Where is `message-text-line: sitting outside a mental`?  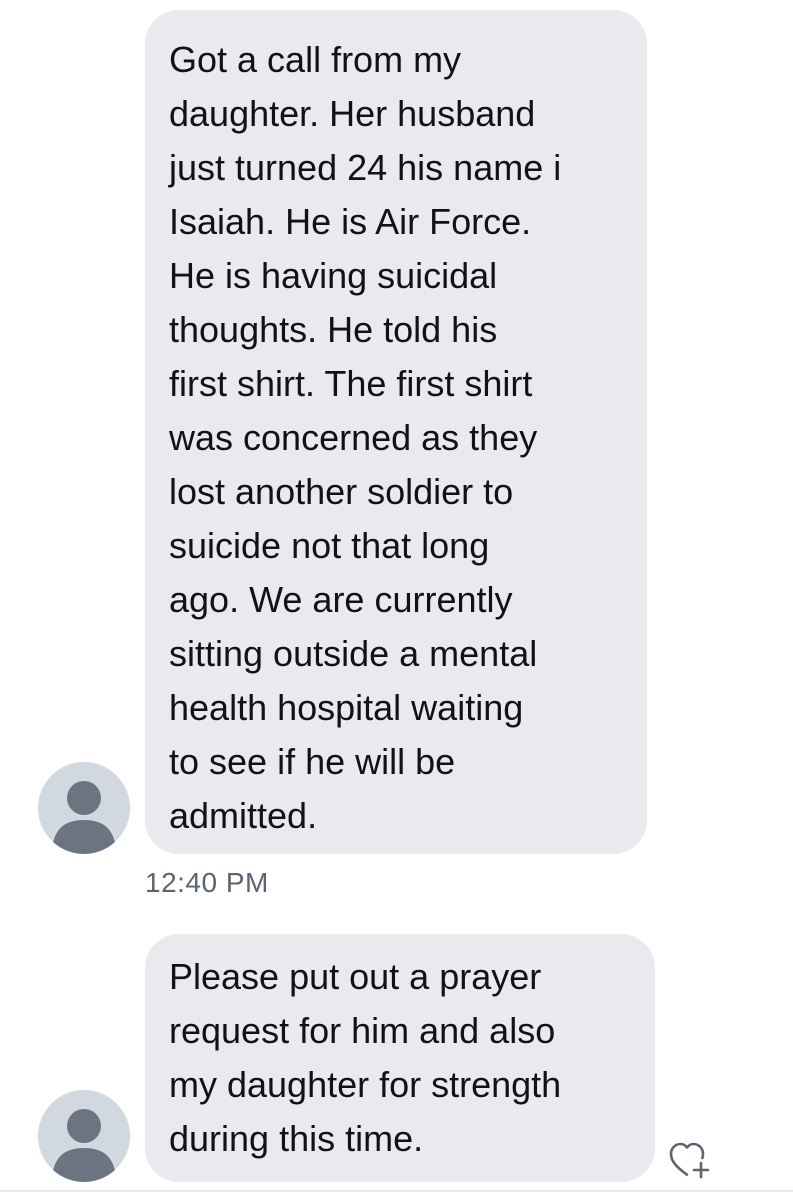
message-text-line: sitting outside a mental is located at coordinates (353, 653).